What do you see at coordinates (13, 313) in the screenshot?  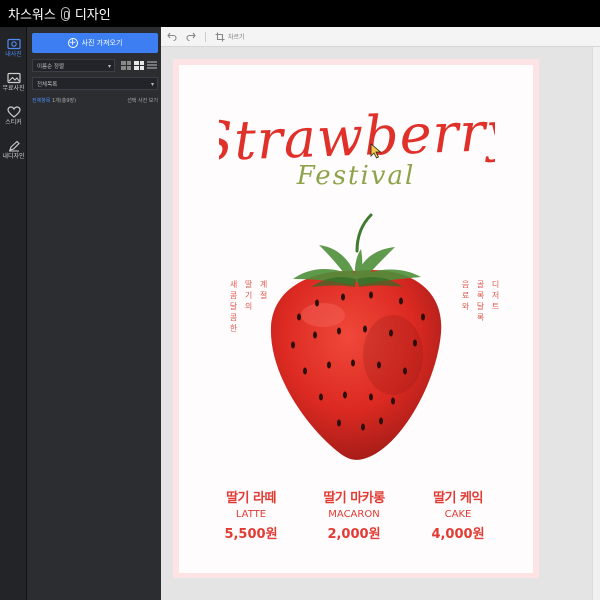 I see `left-rail: 내사진 무료사진 스티커 내디자인` at bounding box center [13, 313].